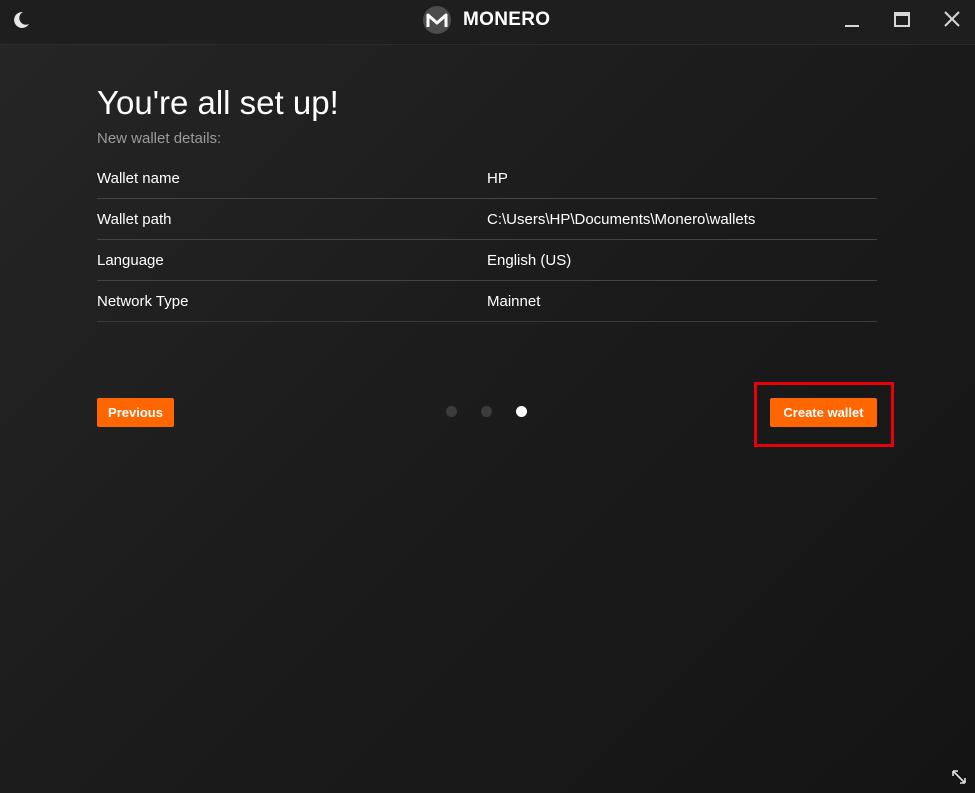  I want to click on page-subtitle: New wallet details:, so click(159, 138).